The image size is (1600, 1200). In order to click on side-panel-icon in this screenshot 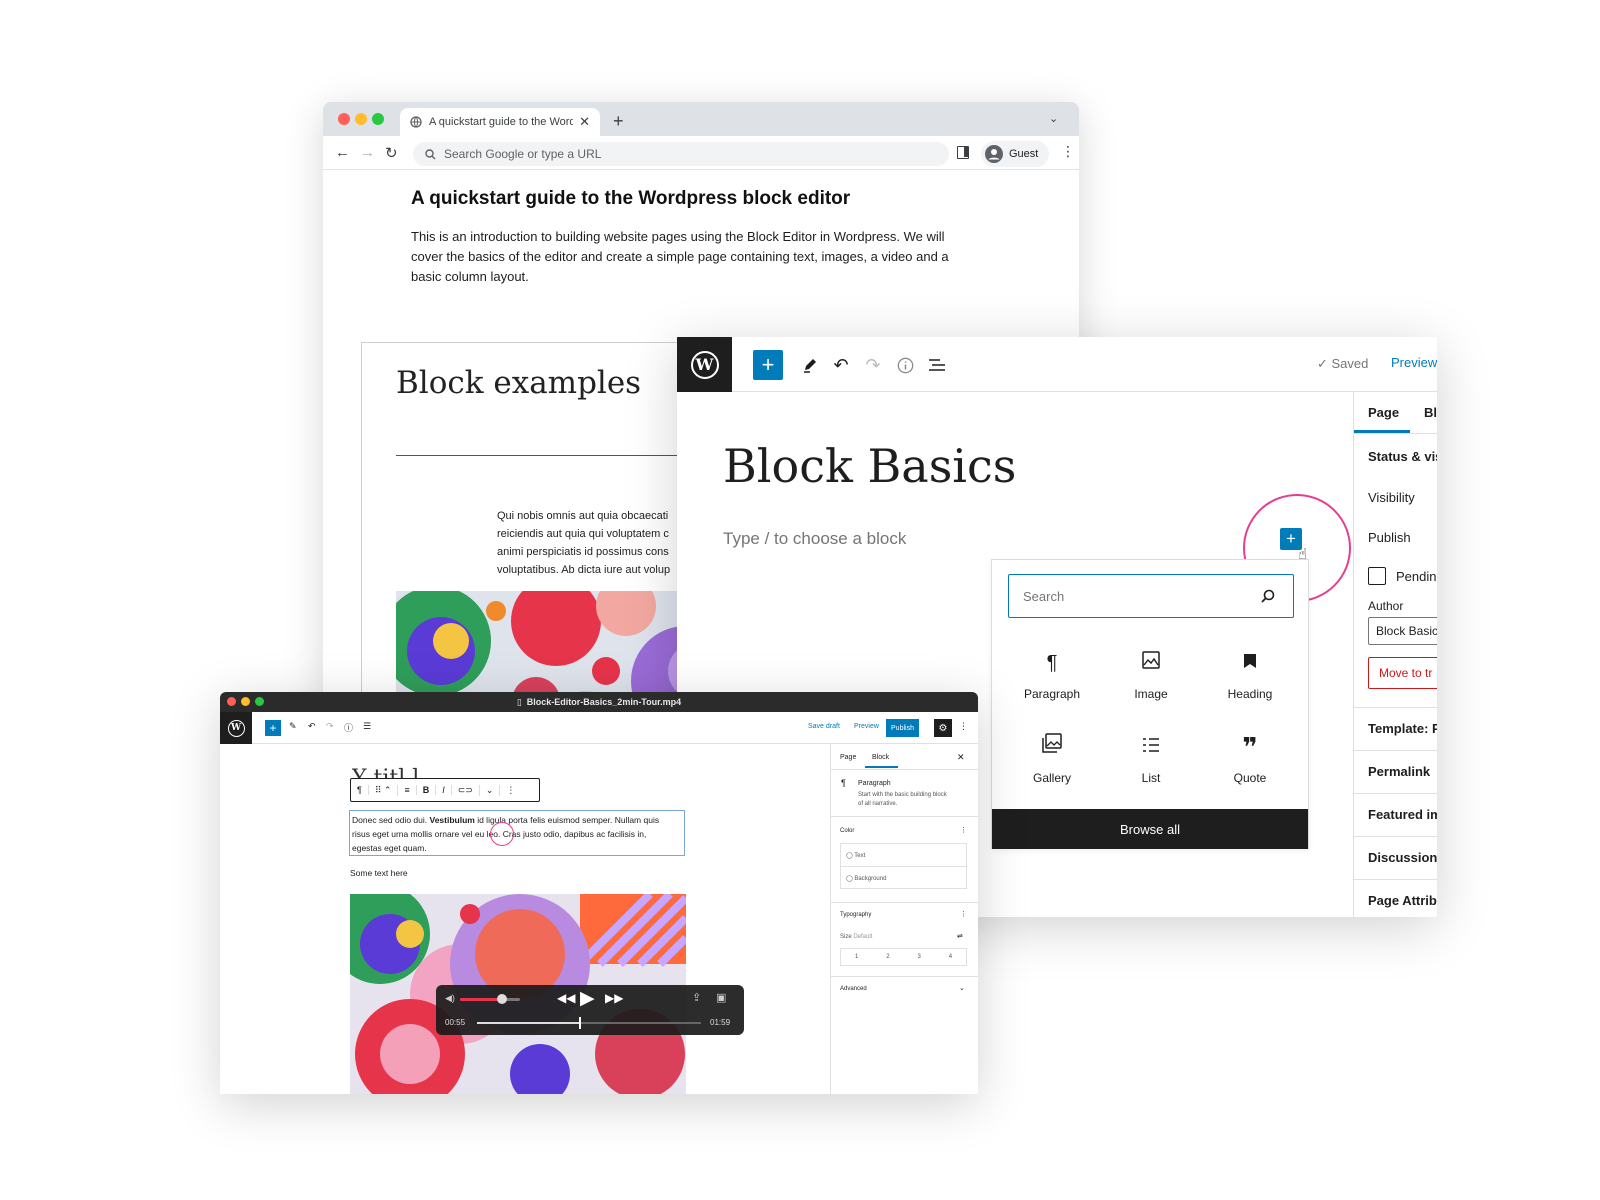, I will do `click(963, 152)`.